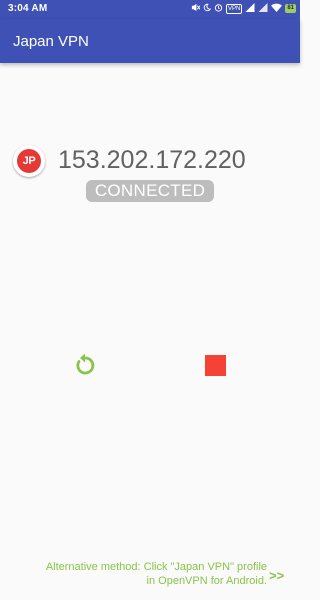 The image size is (320, 600). I want to click on alternative-method-line2: in OpenVPN for Android., so click(206, 581).